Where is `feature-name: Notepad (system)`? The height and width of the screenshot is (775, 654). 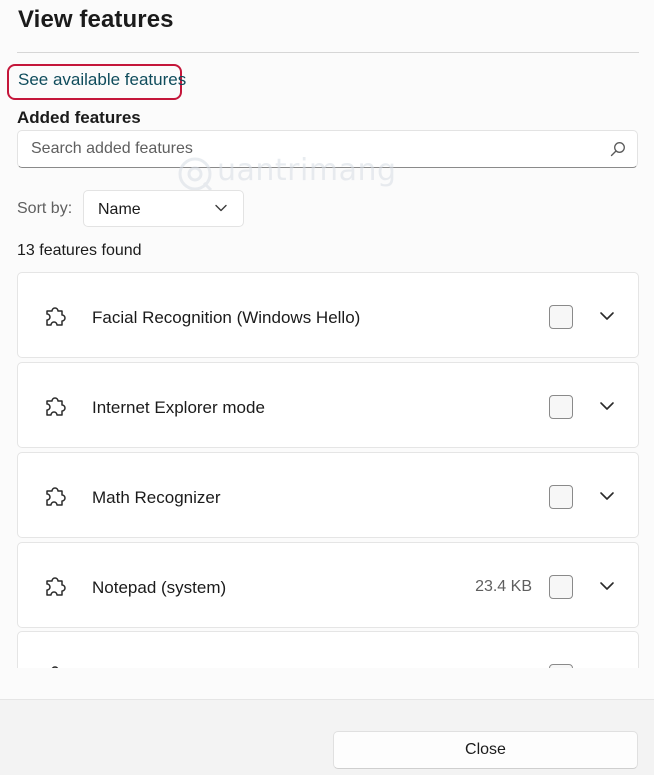
feature-name: Notepad (system) is located at coordinates (159, 587).